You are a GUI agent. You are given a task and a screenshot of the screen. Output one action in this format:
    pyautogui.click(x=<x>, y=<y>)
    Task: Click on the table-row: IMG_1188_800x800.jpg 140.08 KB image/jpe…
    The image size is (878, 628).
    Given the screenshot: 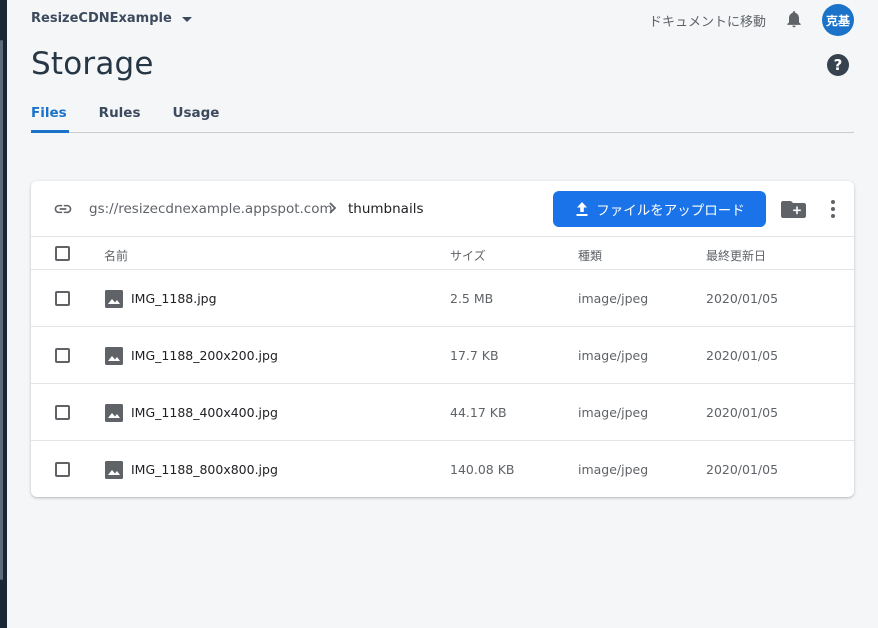 What is the action you would take?
    pyautogui.click(x=442, y=469)
    